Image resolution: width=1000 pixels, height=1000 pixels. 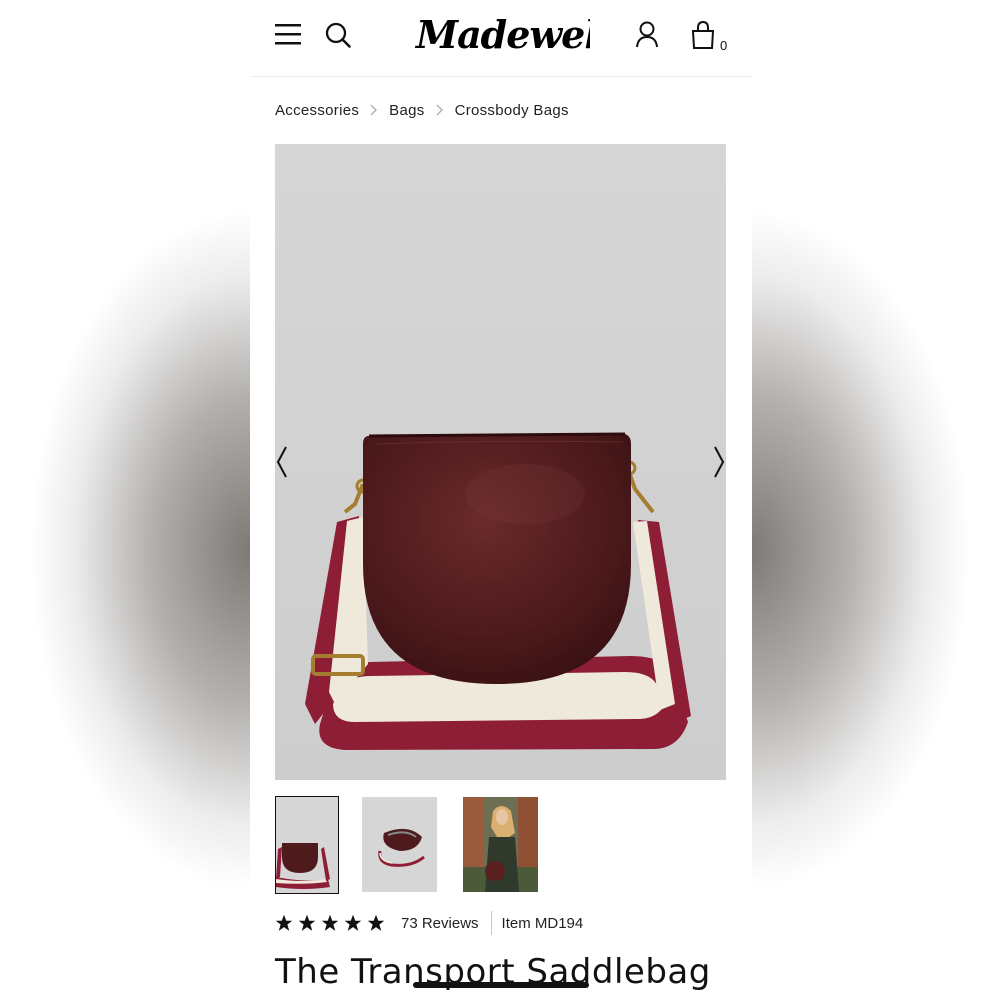 What do you see at coordinates (282, 462) in the screenshot?
I see `previous-image-arrow-icon` at bounding box center [282, 462].